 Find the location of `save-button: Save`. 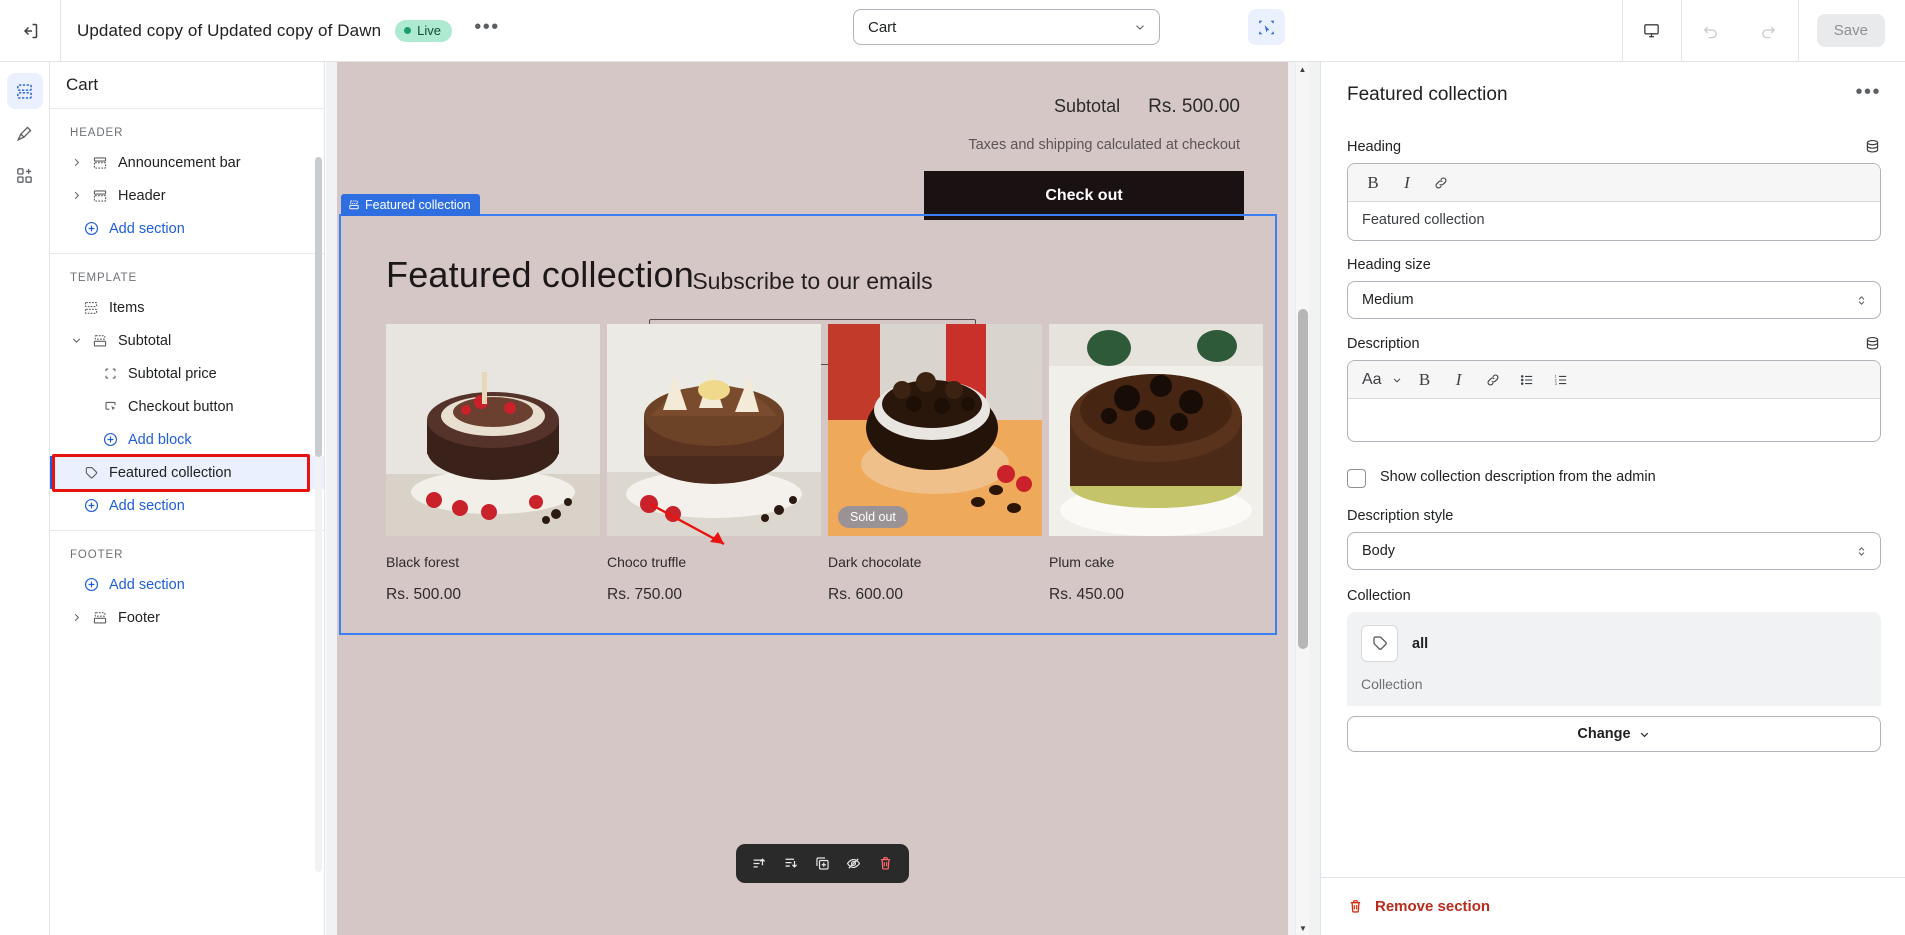

save-button: Save is located at coordinates (1850, 30).